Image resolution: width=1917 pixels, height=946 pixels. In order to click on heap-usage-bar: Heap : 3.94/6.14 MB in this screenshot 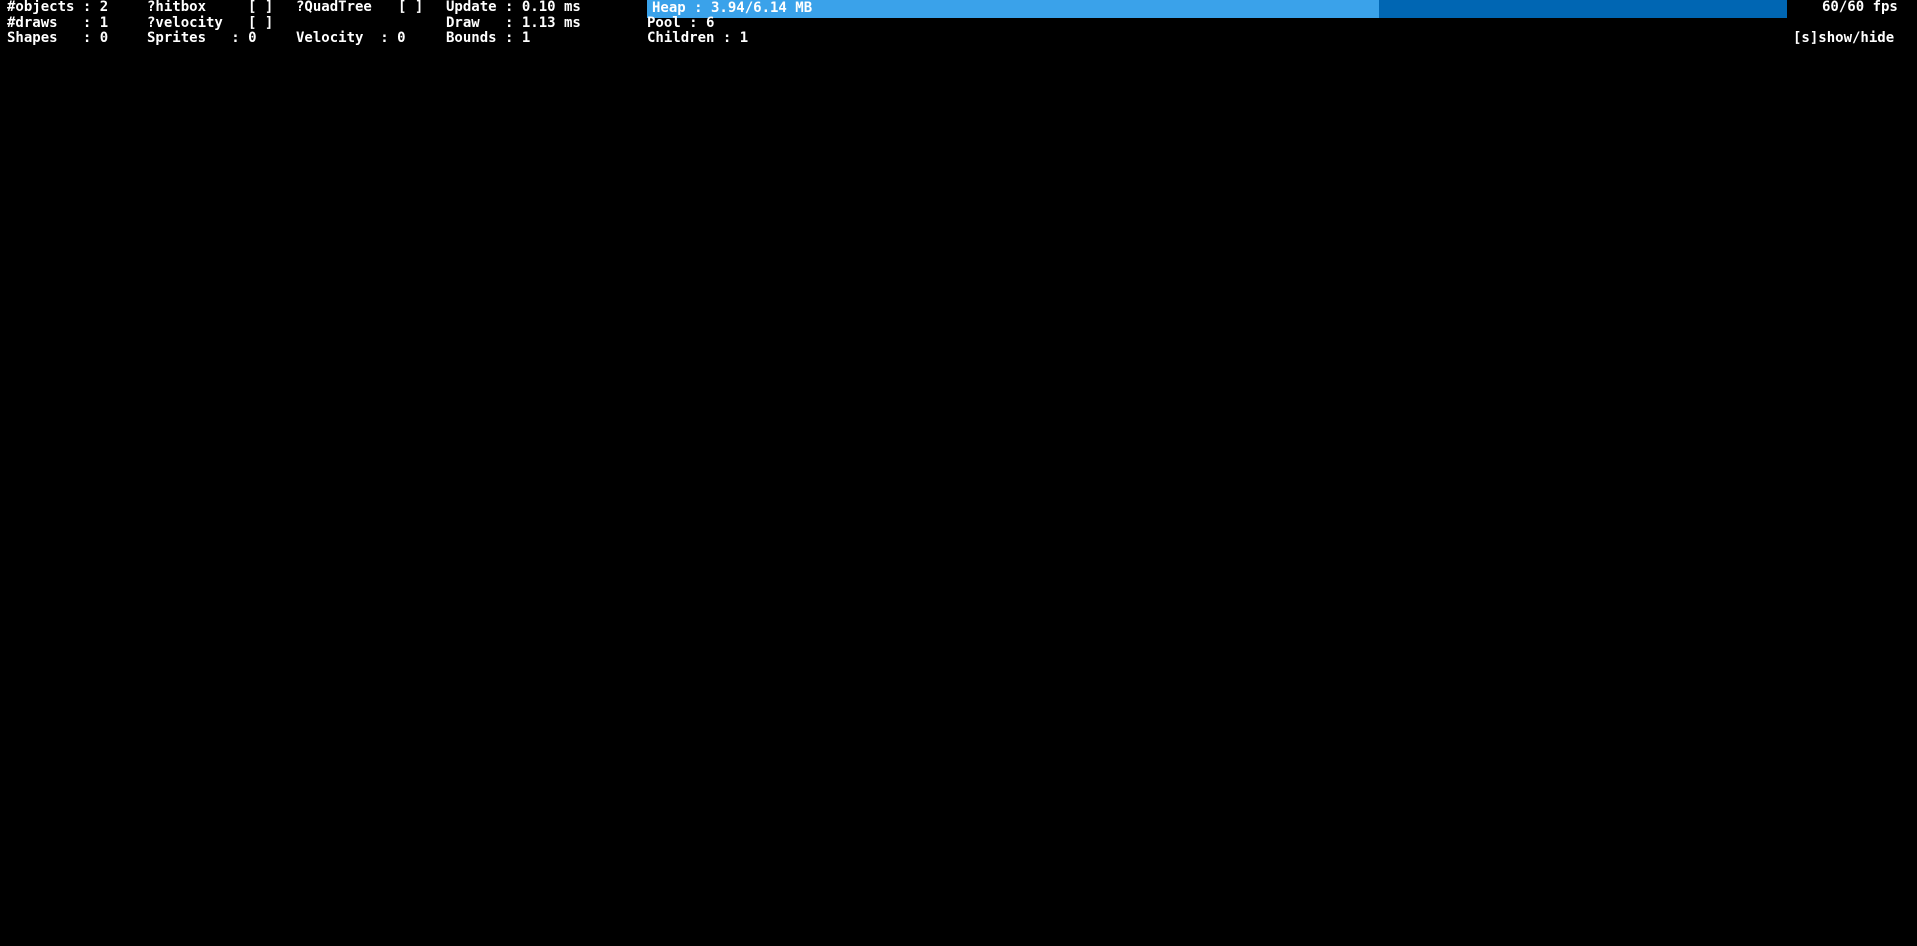, I will do `click(1217, 9)`.